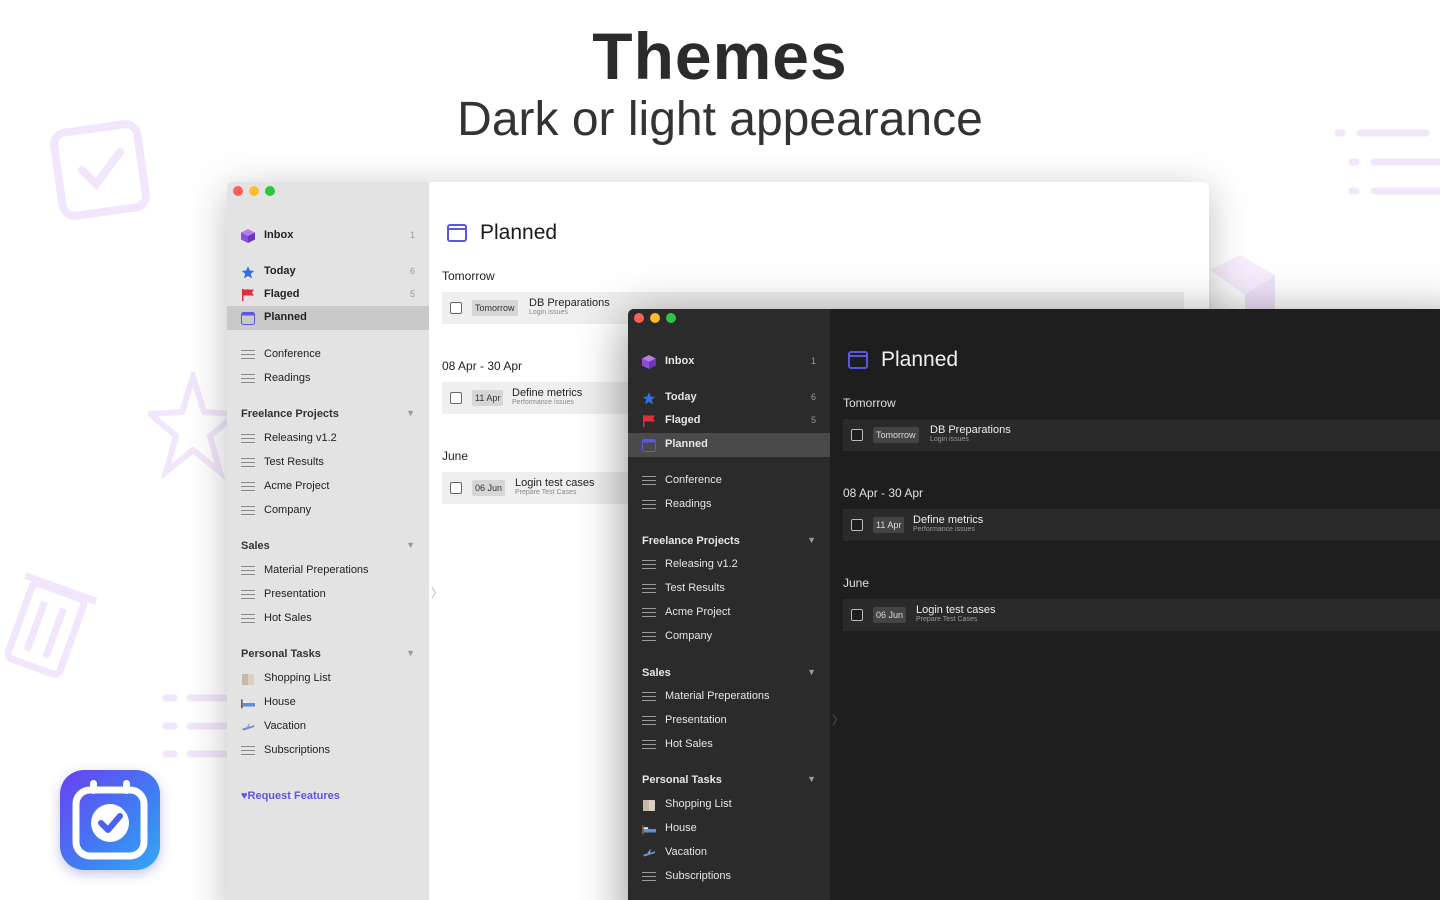  I want to click on request-features-link: ♥Request Features, so click(290, 796).